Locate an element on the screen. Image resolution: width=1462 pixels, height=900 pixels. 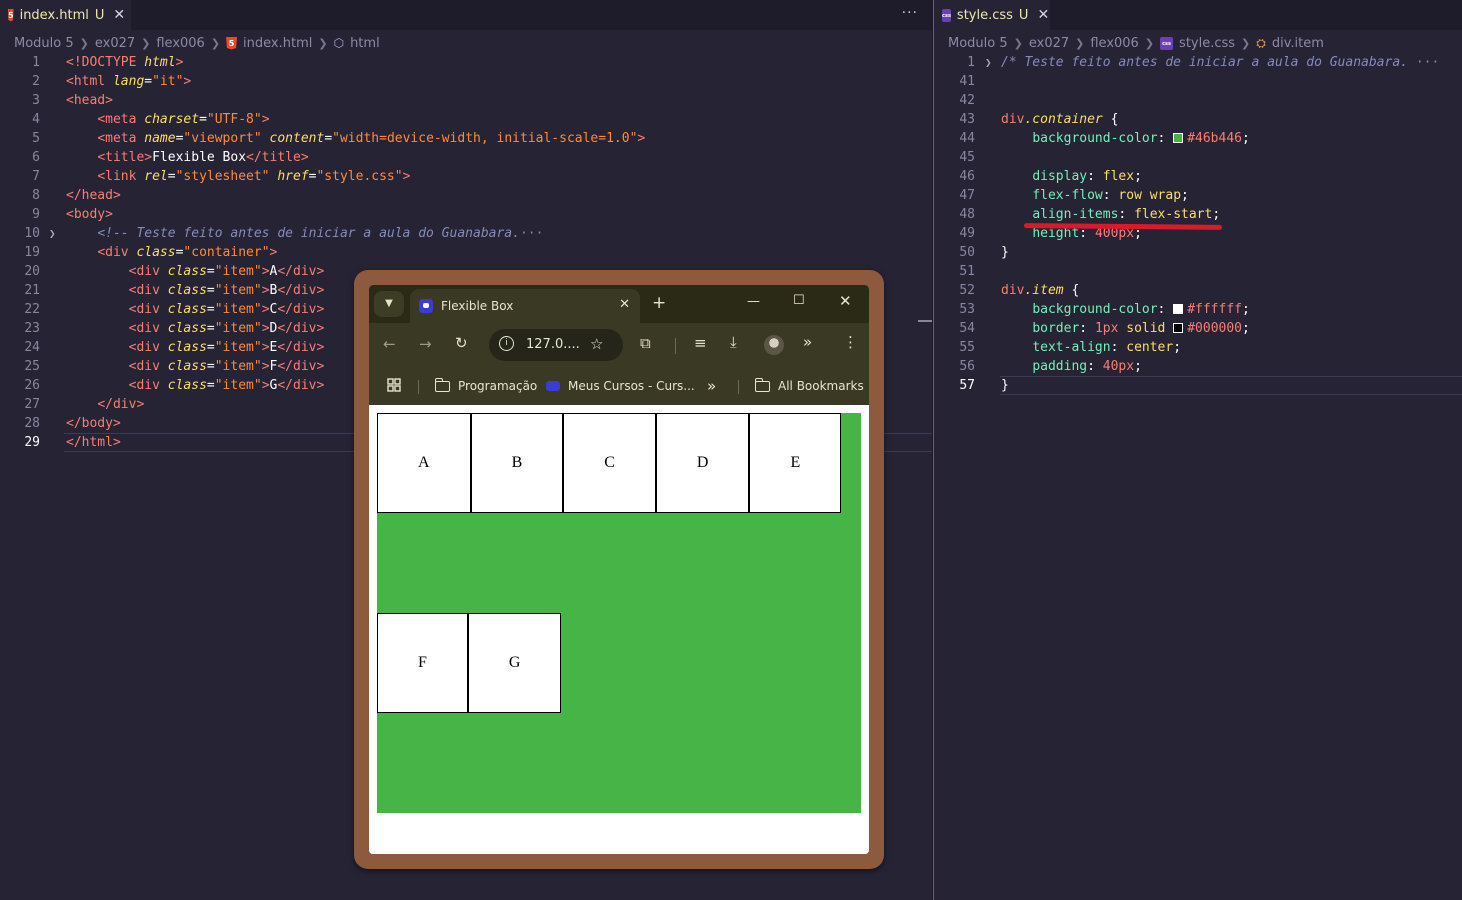
code-line: 43 div.container { is located at coordinates (1198, 119).